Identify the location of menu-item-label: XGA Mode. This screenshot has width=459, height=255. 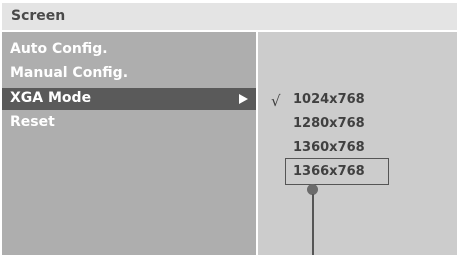
(51, 98).